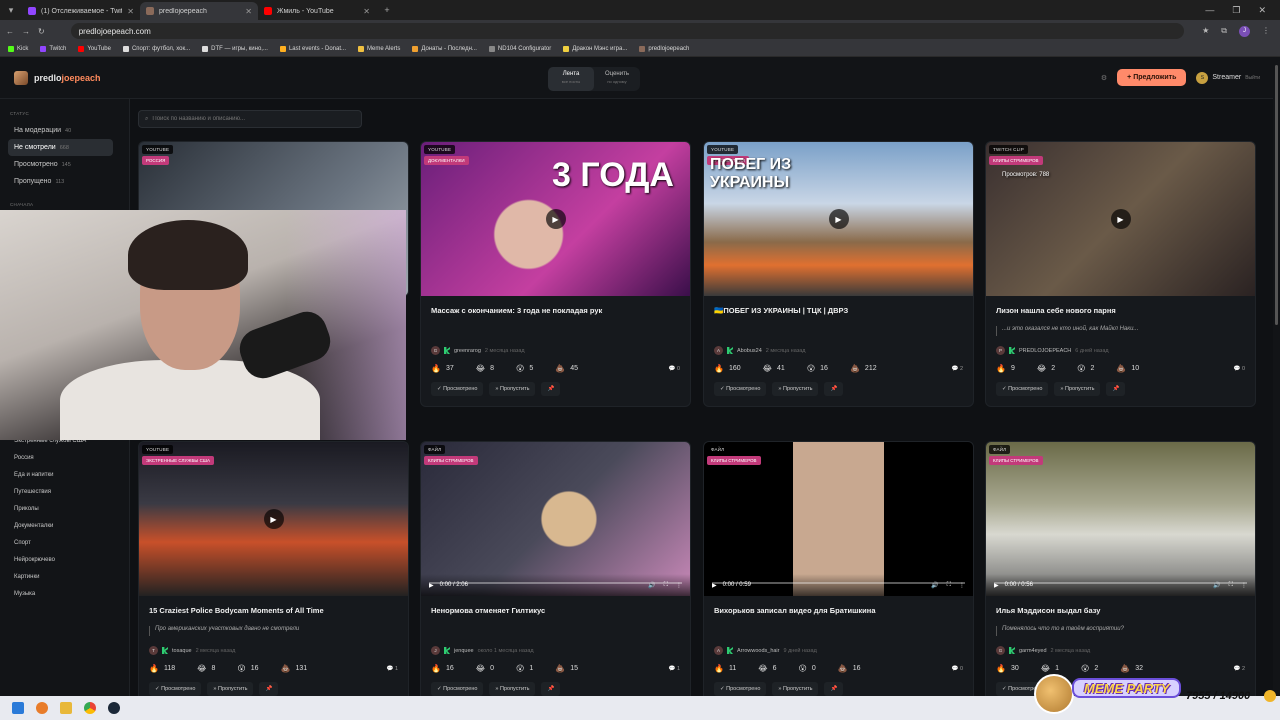  I want to click on sidebar-item-unwatched: Не смотрели 668, so click(60, 147).